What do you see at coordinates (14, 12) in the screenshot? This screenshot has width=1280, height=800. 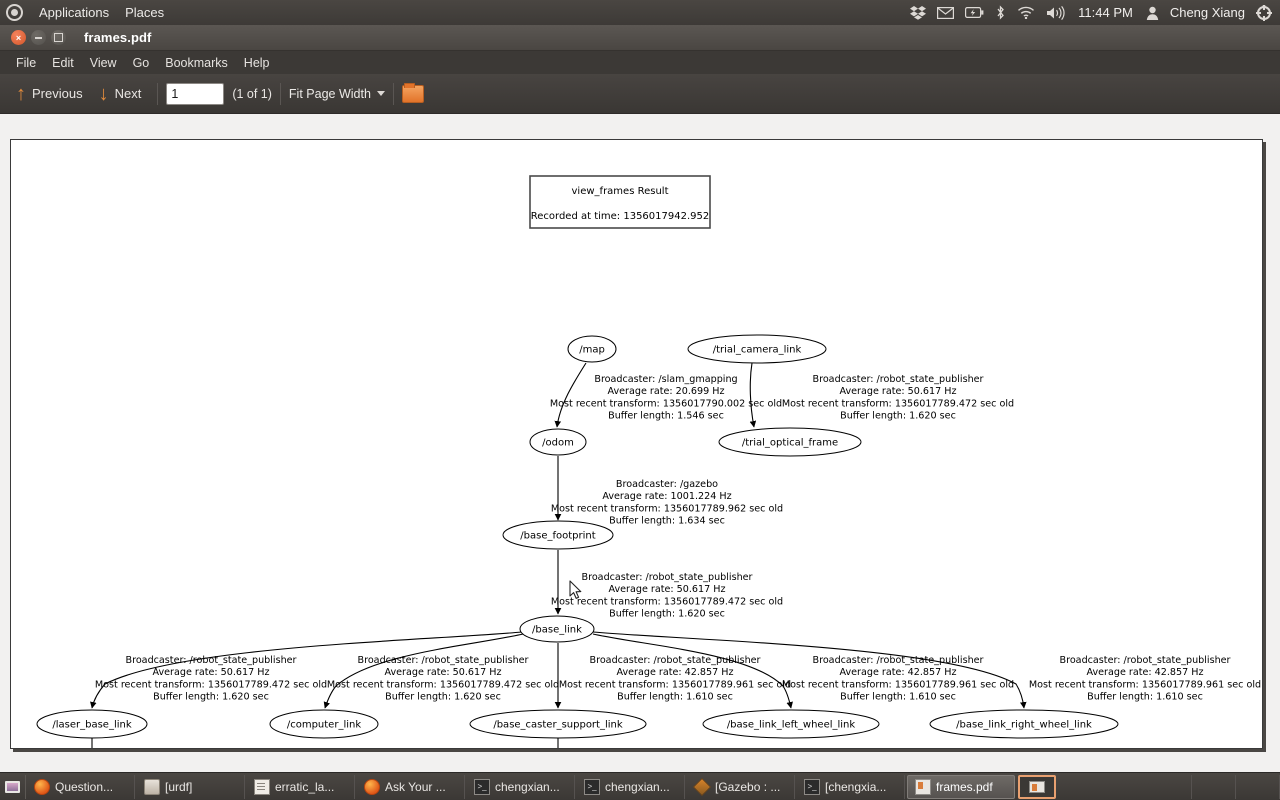 I see `ubuntu-logo-icon` at bounding box center [14, 12].